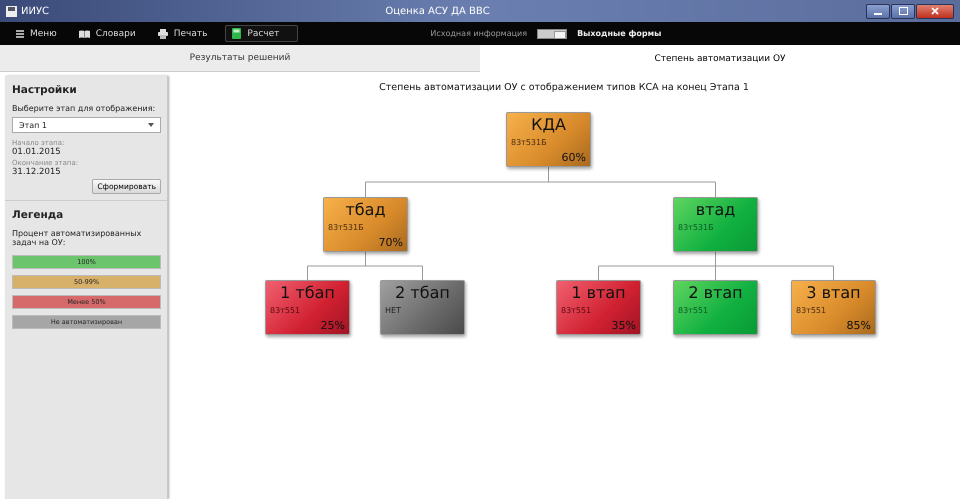 This screenshot has width=960, height=499. What do you see at coordinates (36, 33) in the screenshot?
I see `toolbar-button: Меню` at bounding box center [36, 33].